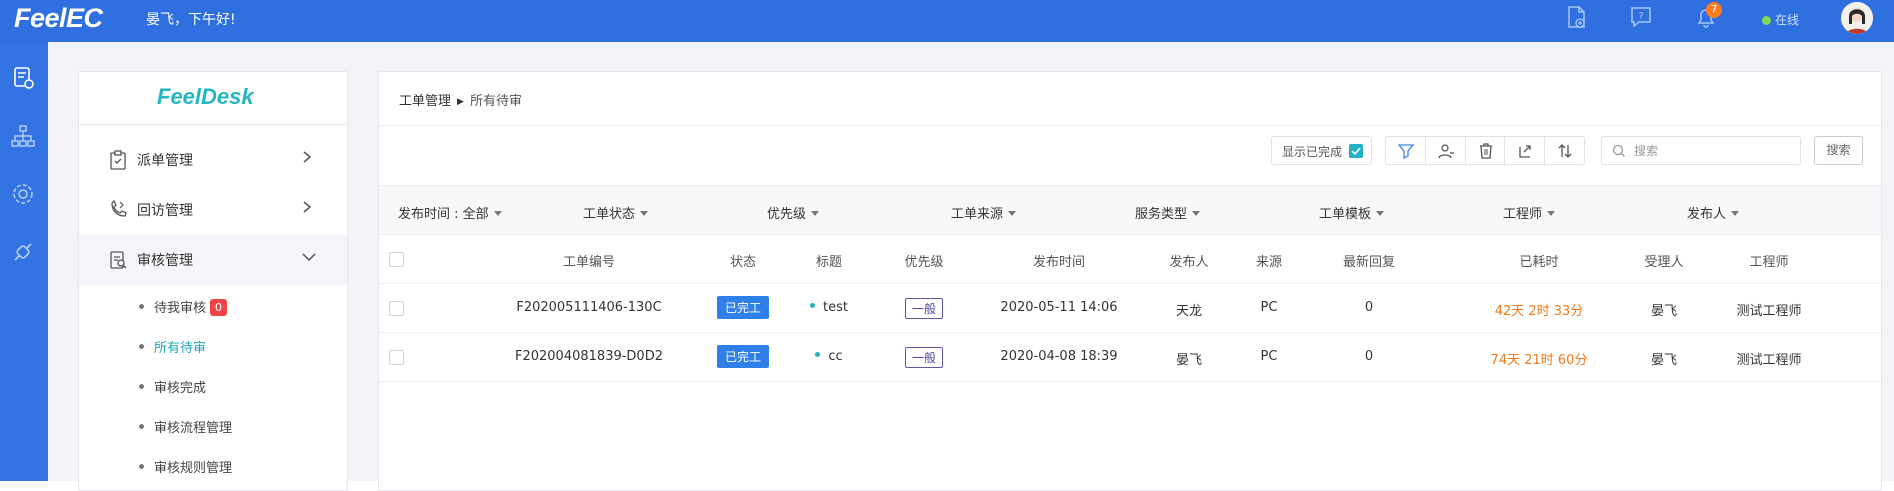  What do you see at coordinates (835, 356) in the screenshot?
I see `ticket-title: cc` at bounding box center [835, 356].